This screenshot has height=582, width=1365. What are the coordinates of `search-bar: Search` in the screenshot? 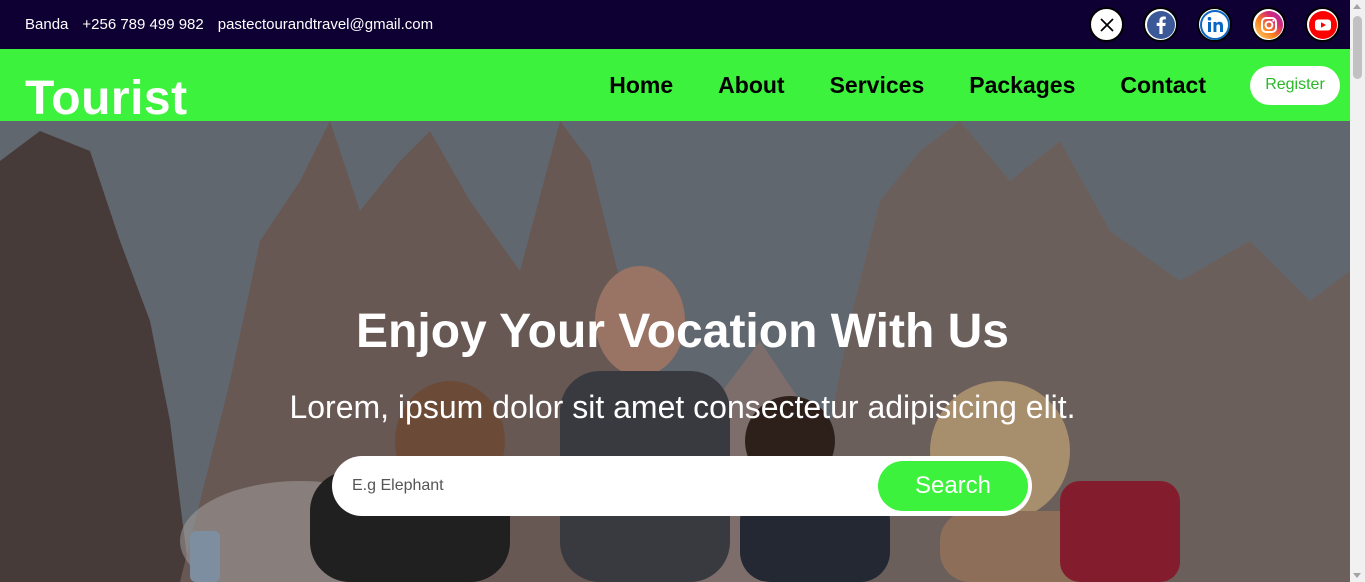 It's located at (682, 486).